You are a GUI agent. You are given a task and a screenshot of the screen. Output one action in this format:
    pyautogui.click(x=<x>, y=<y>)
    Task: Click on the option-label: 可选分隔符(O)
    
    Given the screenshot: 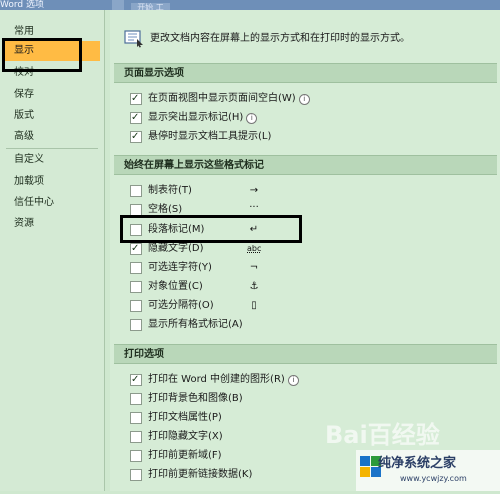 What is the action you would take?
    pyautogui.click(x=181, y=305)
    